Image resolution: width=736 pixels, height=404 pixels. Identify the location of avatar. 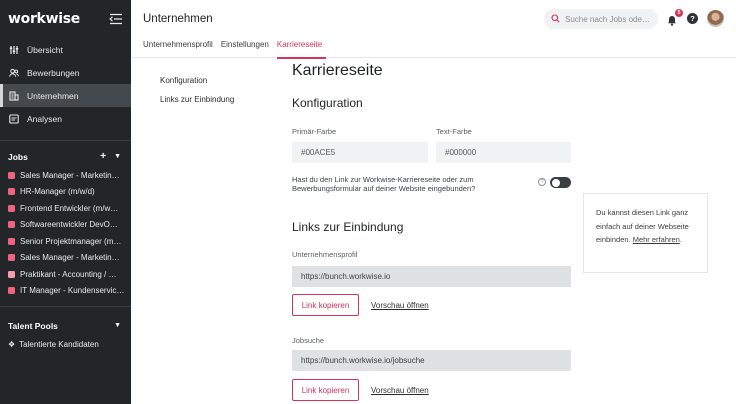
(715, 18).